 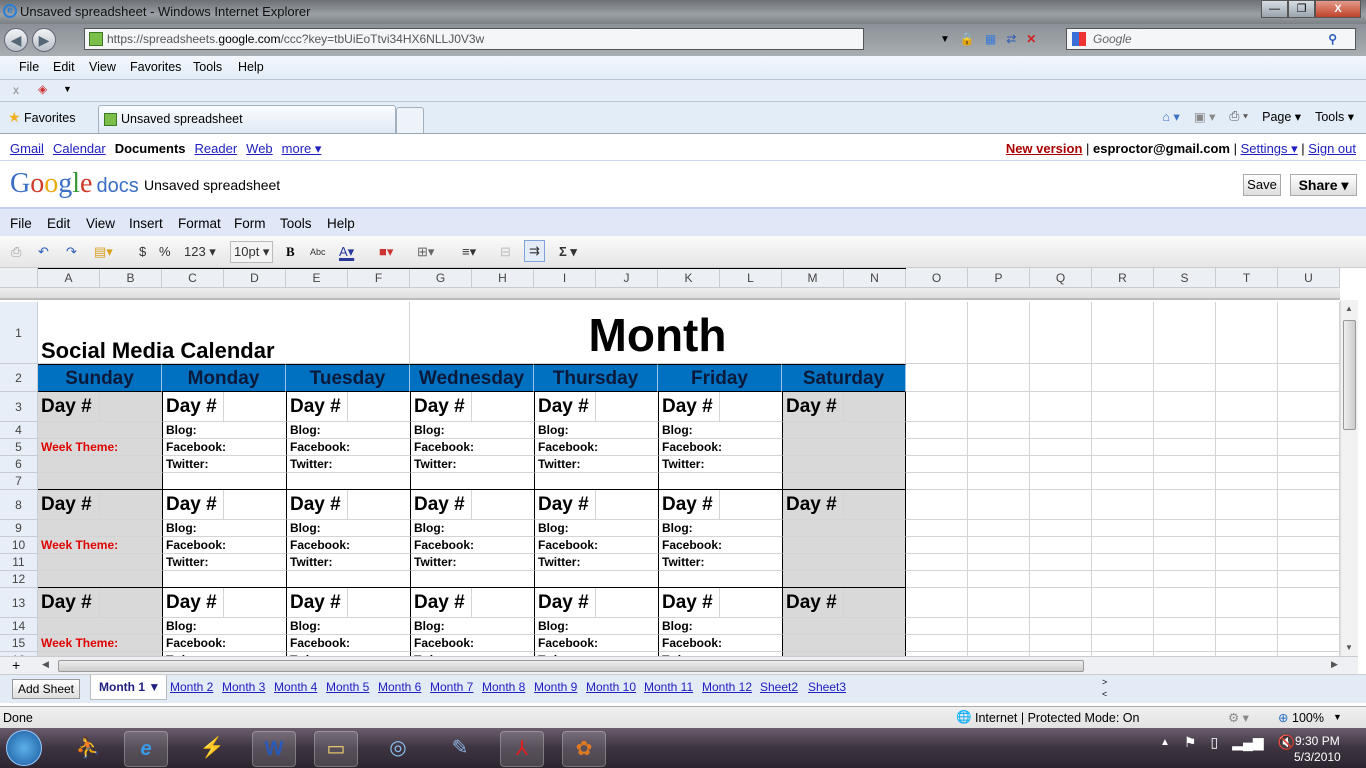 What do you see at coordinates (58, 223) in the screenshot?
I see `menu-edit: Edit` at bounding box center [58, 223].